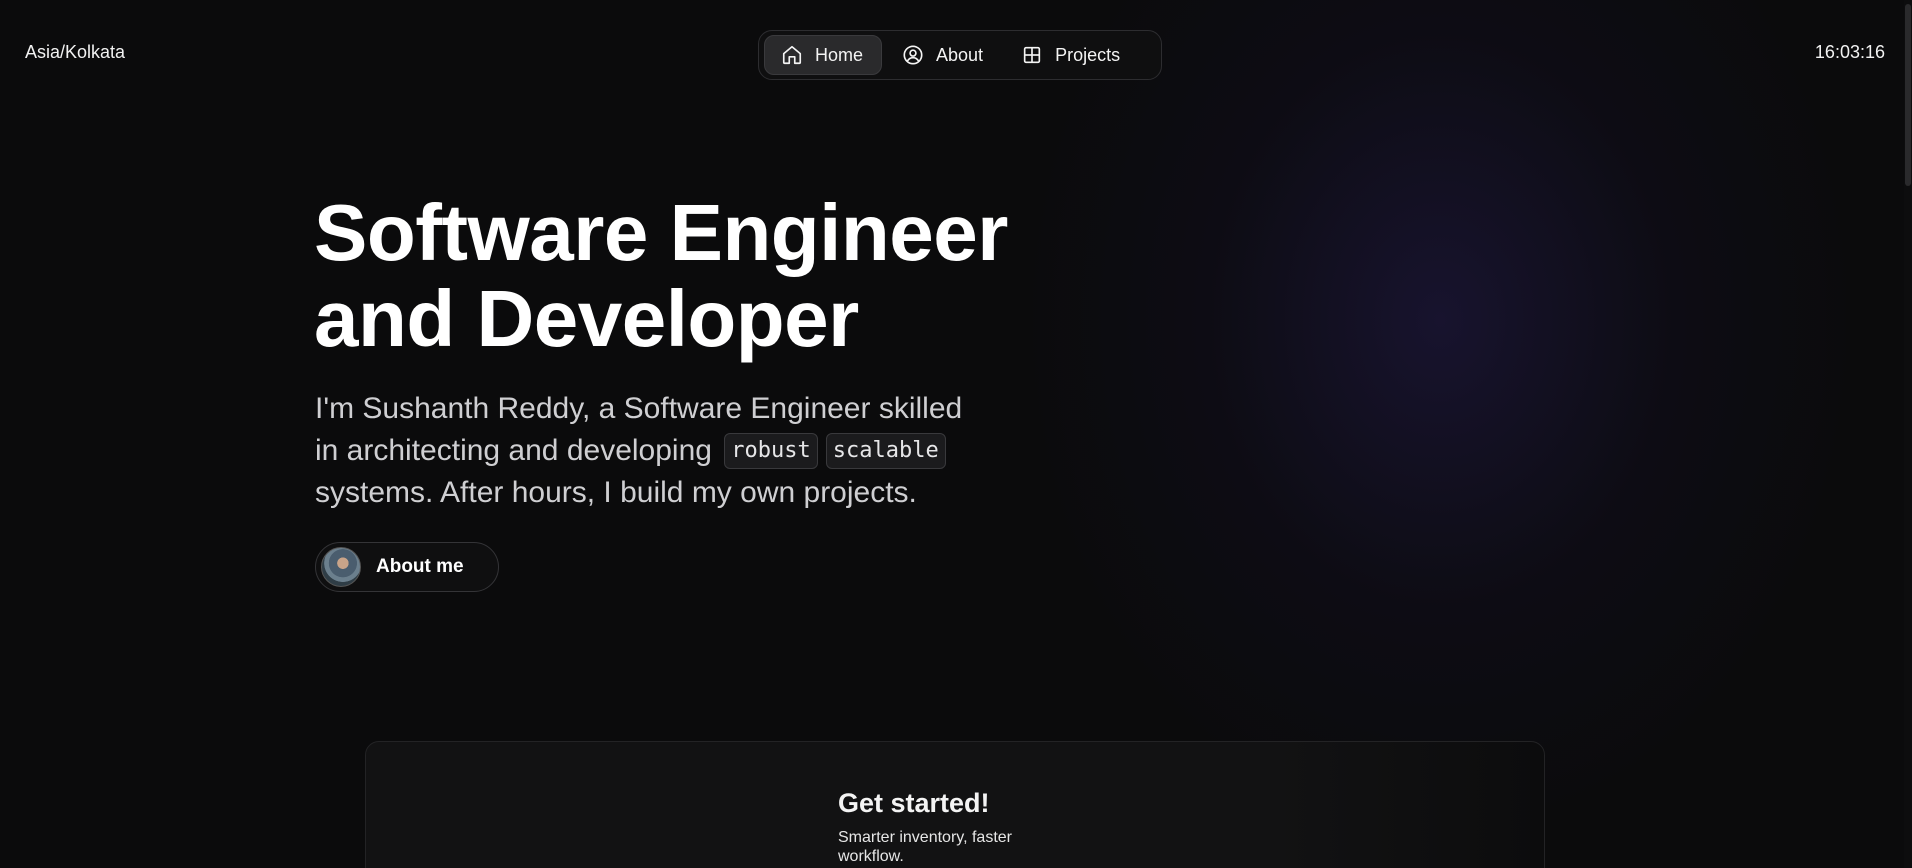  Describe the element at coordinates (1032, 55) in the screenshot. I see `grid-icon` at that location.